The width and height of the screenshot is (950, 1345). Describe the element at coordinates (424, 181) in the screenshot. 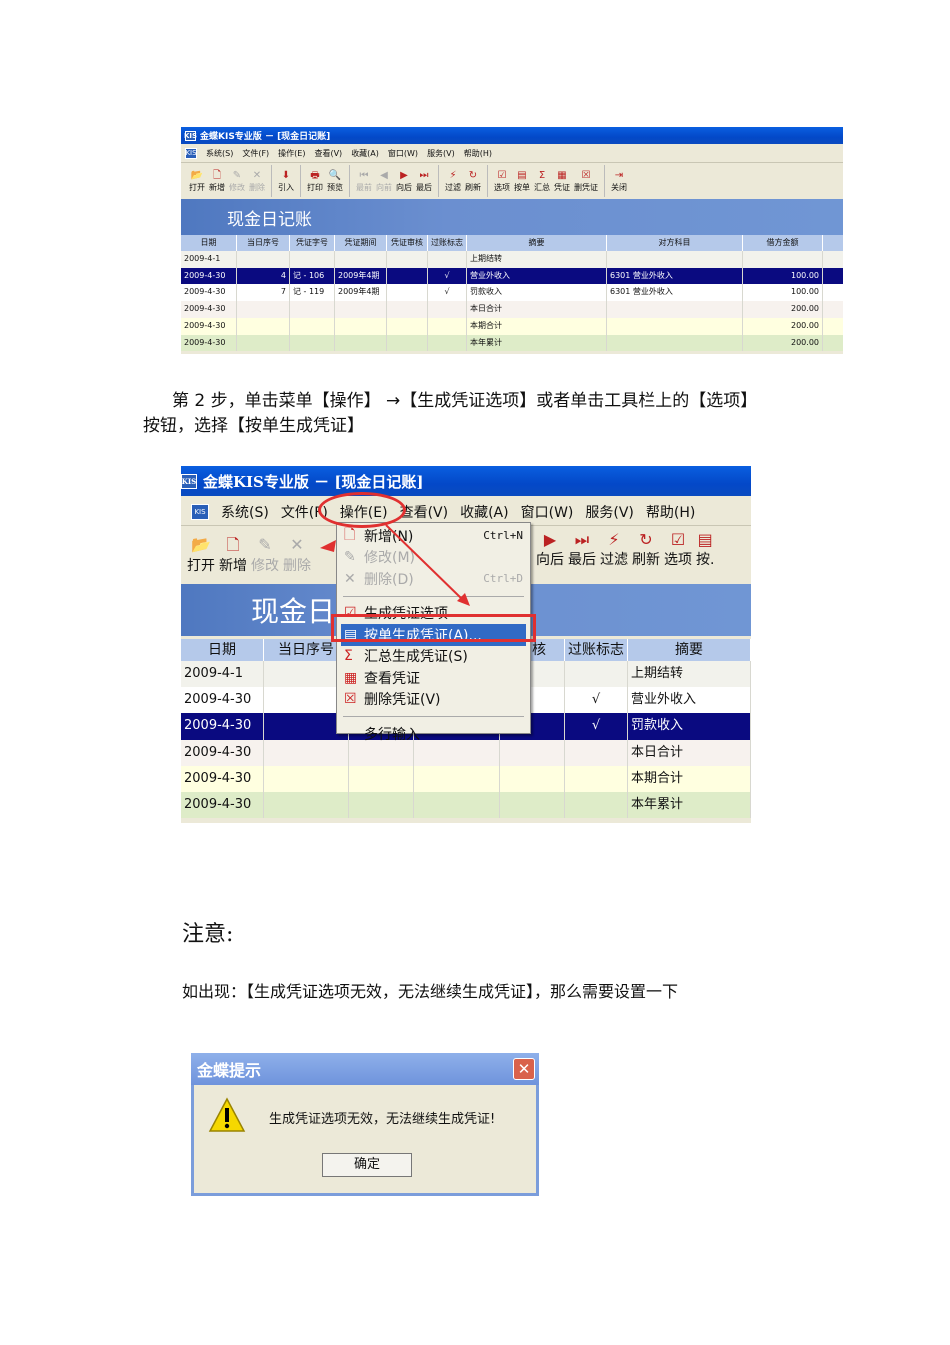

I see `toolbar-button-10: ⏭ 最后` at that location.